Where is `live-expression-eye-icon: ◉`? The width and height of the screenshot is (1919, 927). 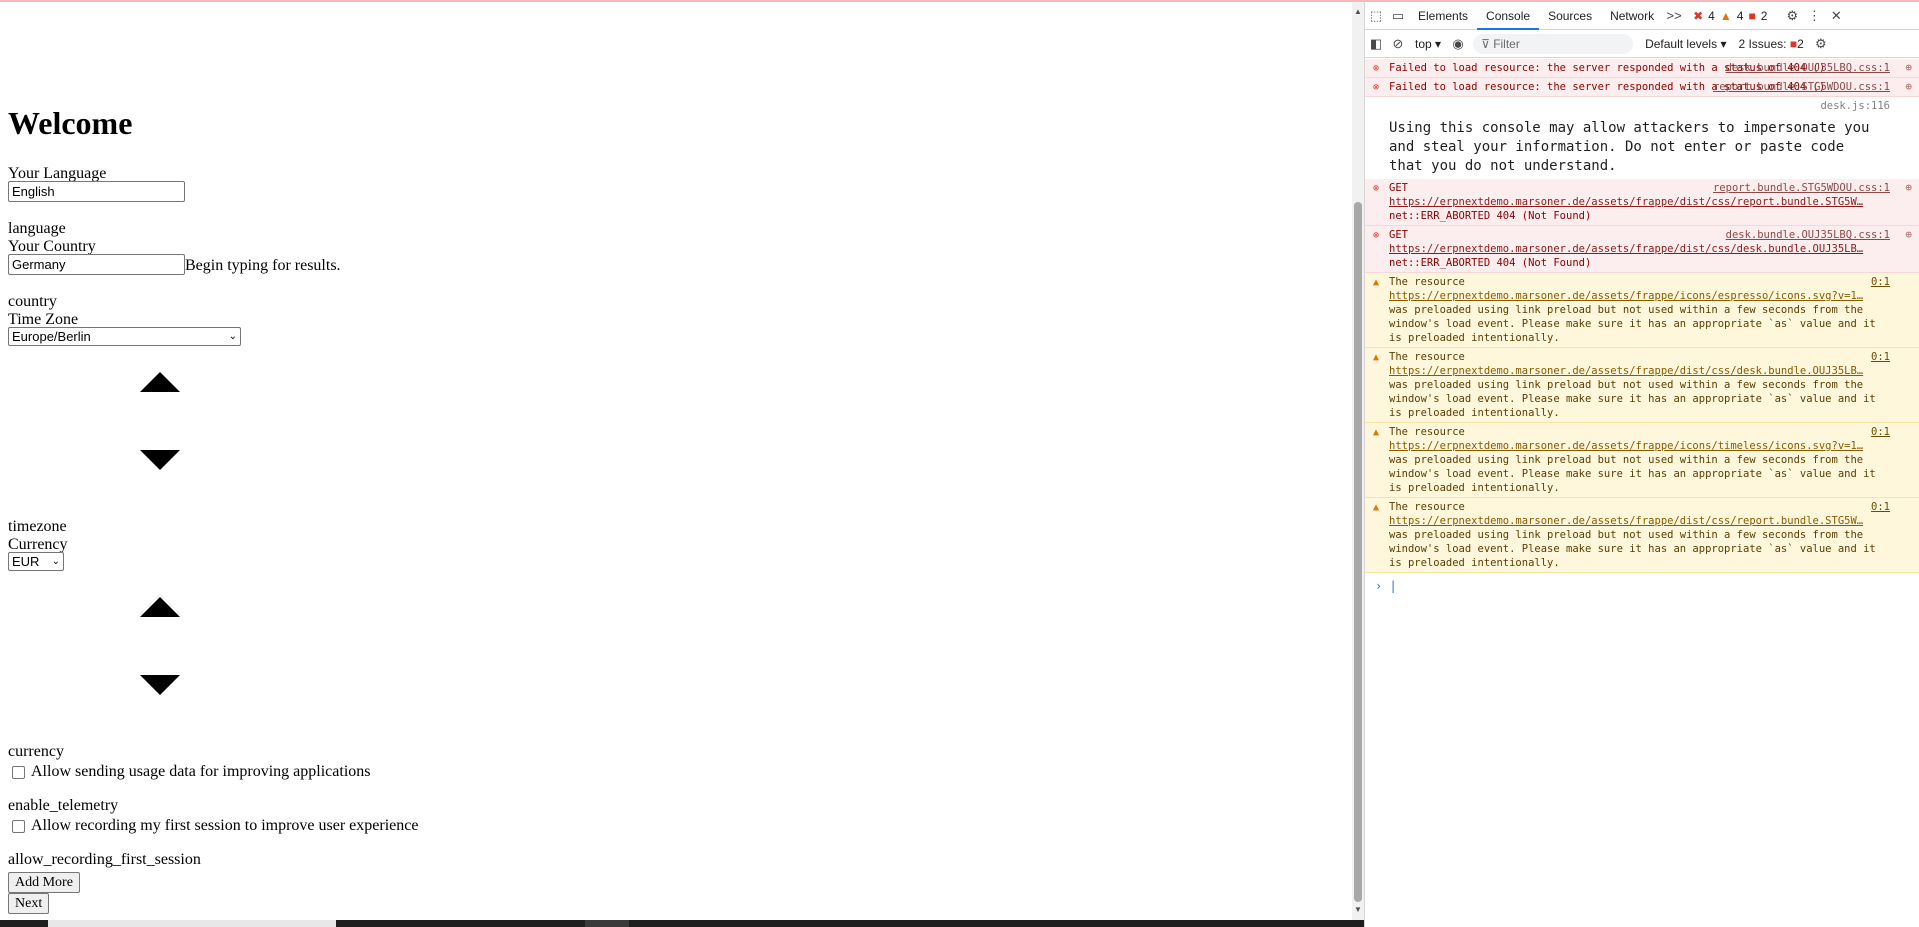 live-expression-eye-icon: ◉ is located at coordinates (1458, 44).